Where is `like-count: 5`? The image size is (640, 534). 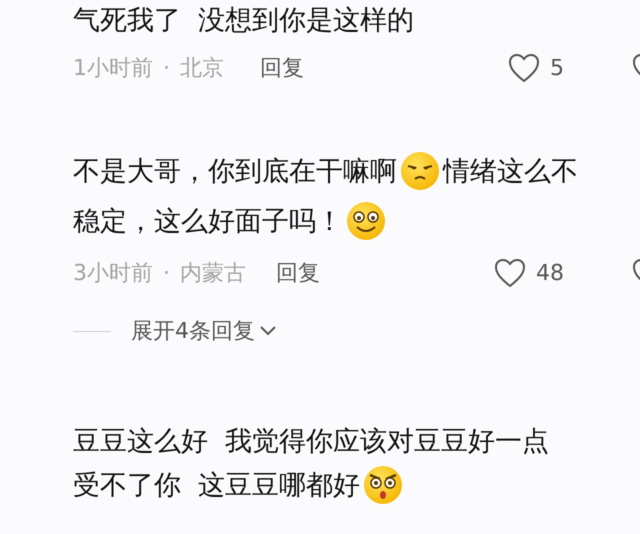
like-count: 5 is located at coordinates (557, 68).